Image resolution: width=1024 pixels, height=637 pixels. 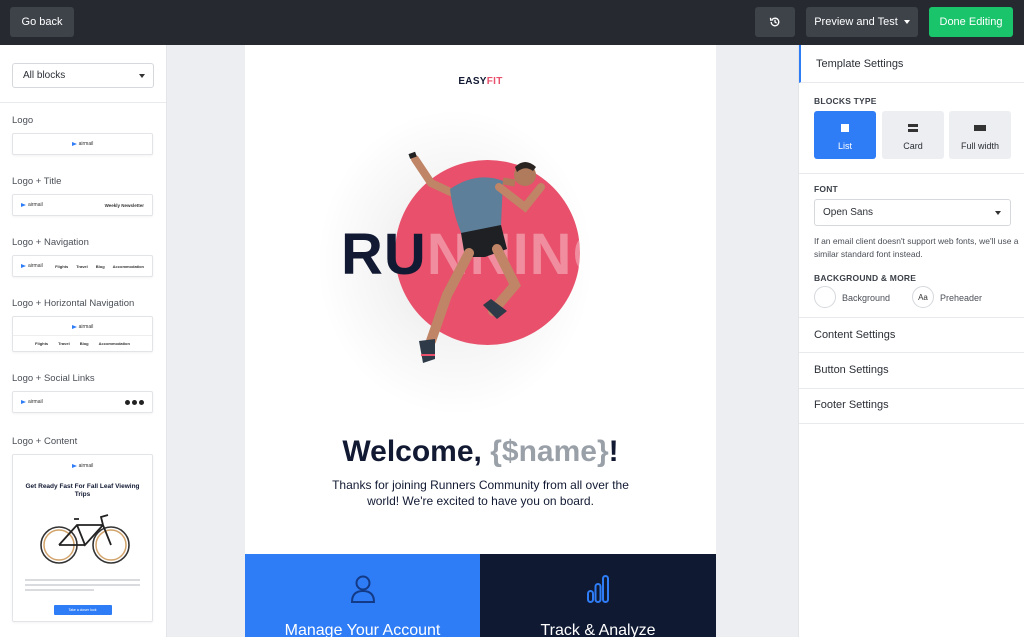 What do you see at coordinates (866, 298) in the screenshot?
I see `background-label: Background` at bounding box center [866, 298].